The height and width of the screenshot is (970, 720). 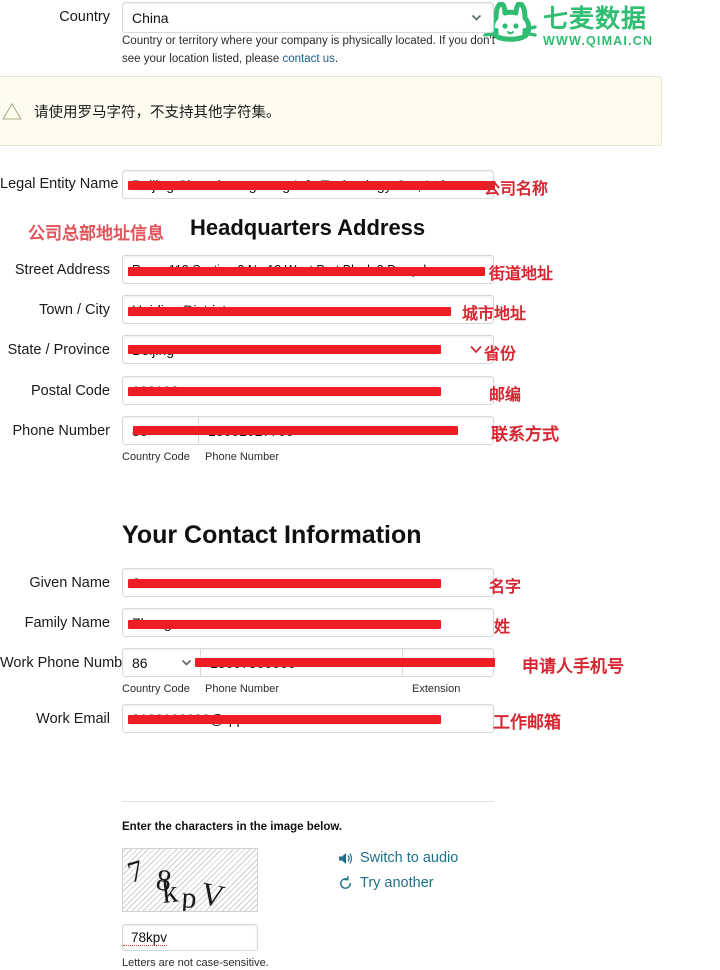 What do you see at coordinates (308, 309) in the screenshot?
I see `town-city-input: Haidian District` at bounding box center [308, 309].